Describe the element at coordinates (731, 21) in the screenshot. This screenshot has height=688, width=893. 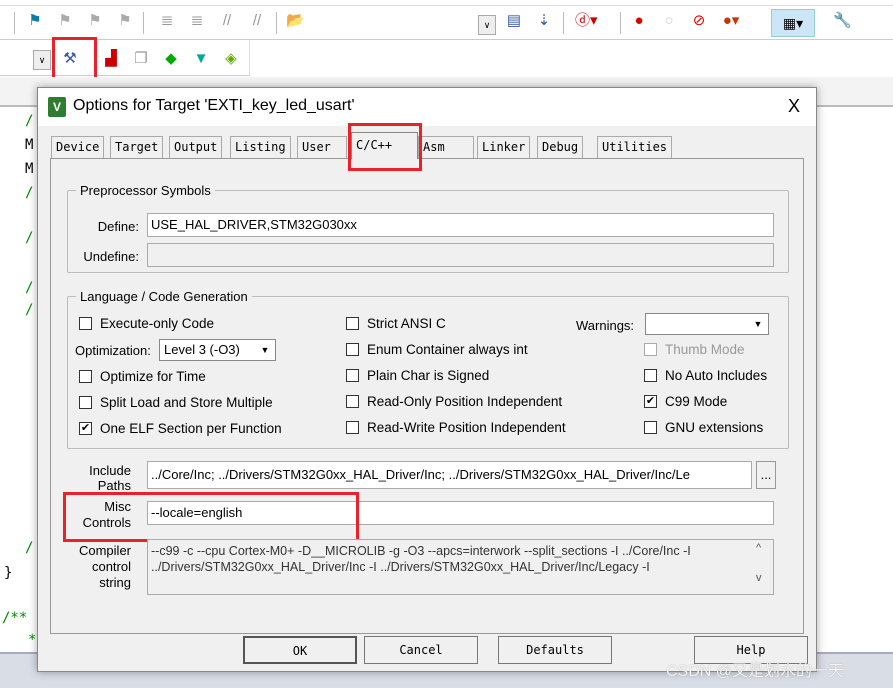
I see `clear-breakpoints-icon: ●▾` at that location.